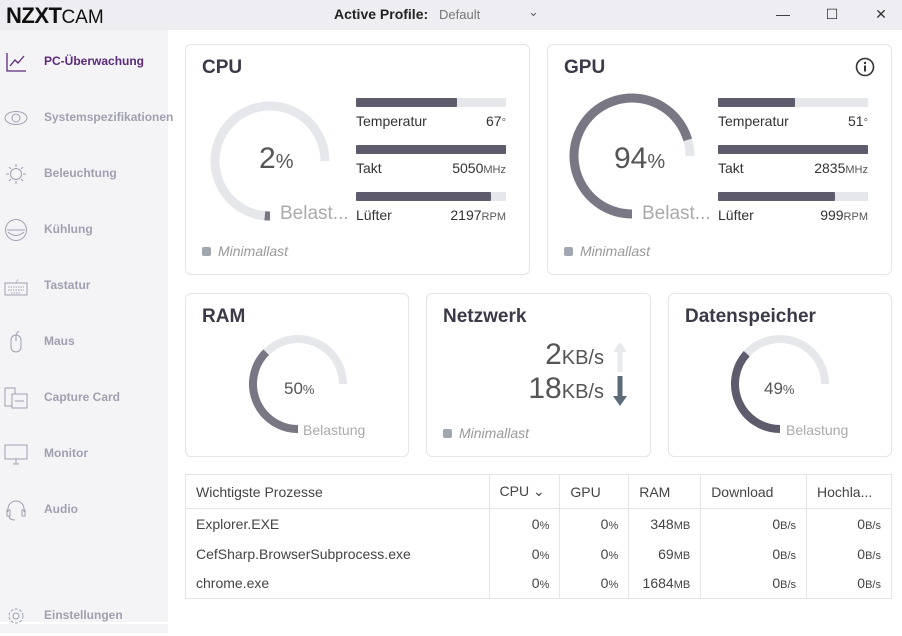  I want to click on gpu-status: Minimallast, so click(607, 251).